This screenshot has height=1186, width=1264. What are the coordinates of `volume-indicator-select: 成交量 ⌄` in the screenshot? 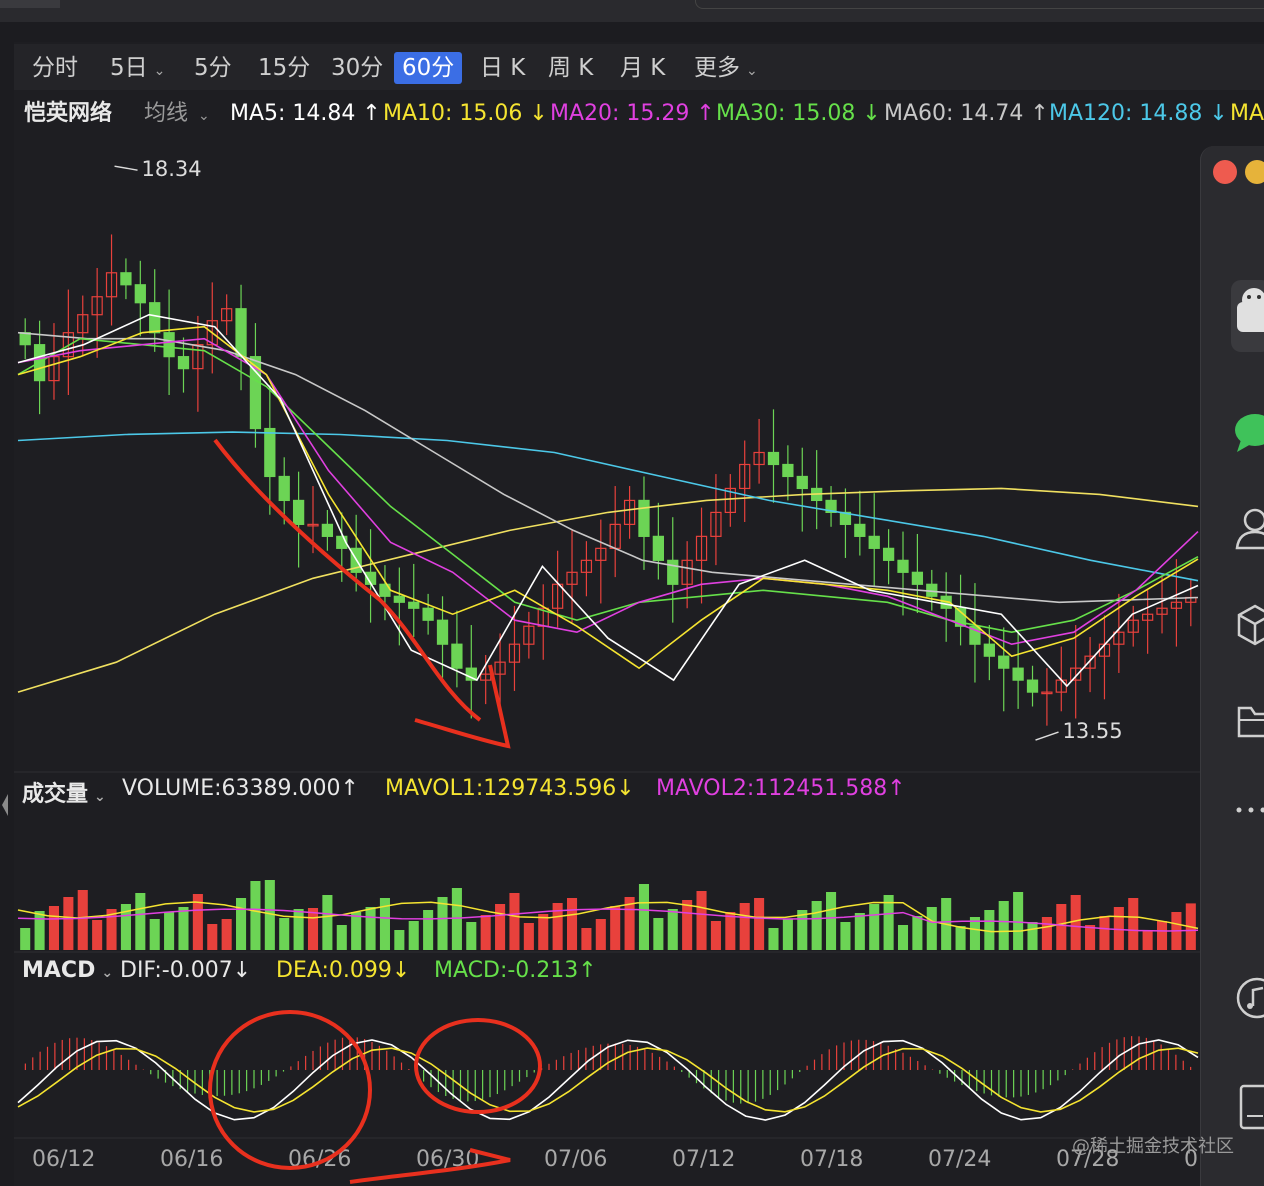 It's located at (64, 792).